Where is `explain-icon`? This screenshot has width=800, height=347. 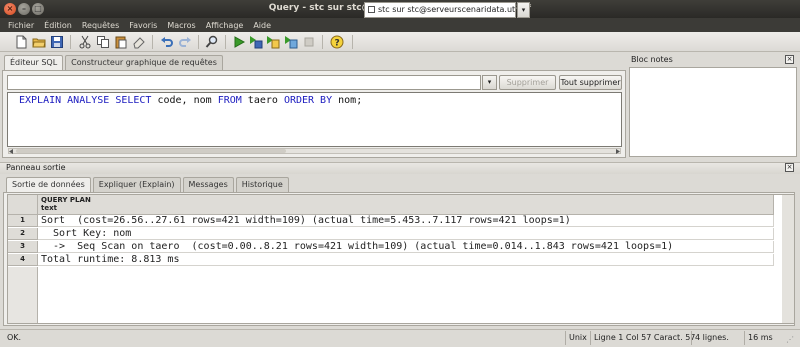
explain-icon is located at coordinates (273, 42).